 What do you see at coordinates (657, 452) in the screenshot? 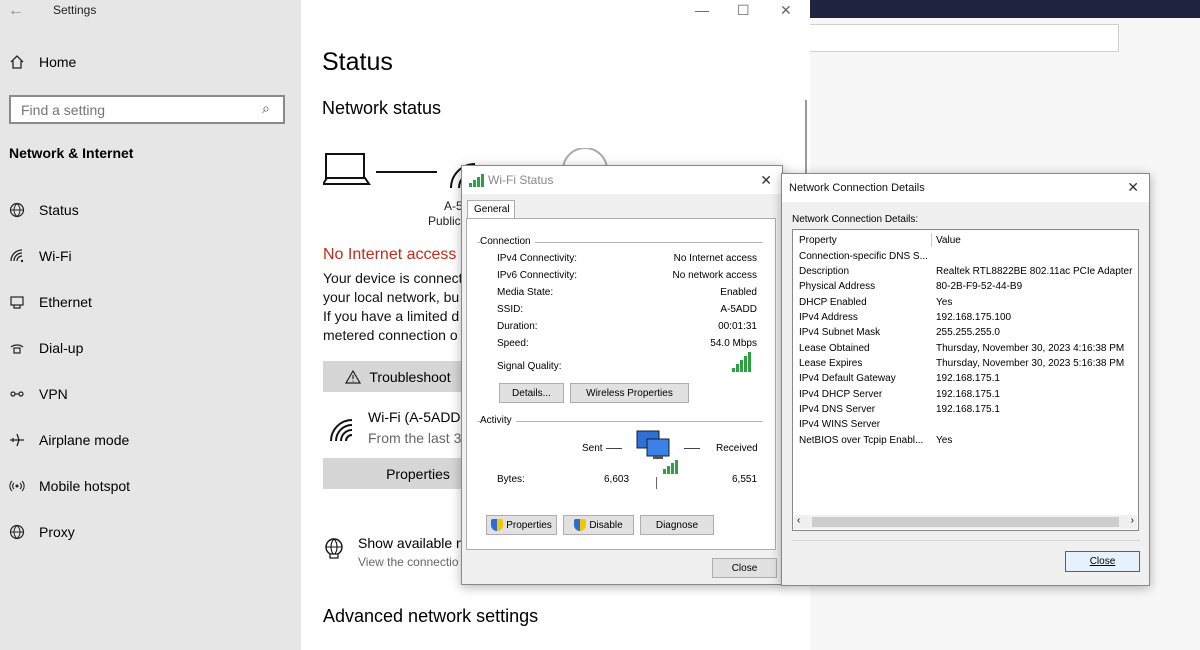
I see `network-computers-icon` at bounding box center [657, 452].